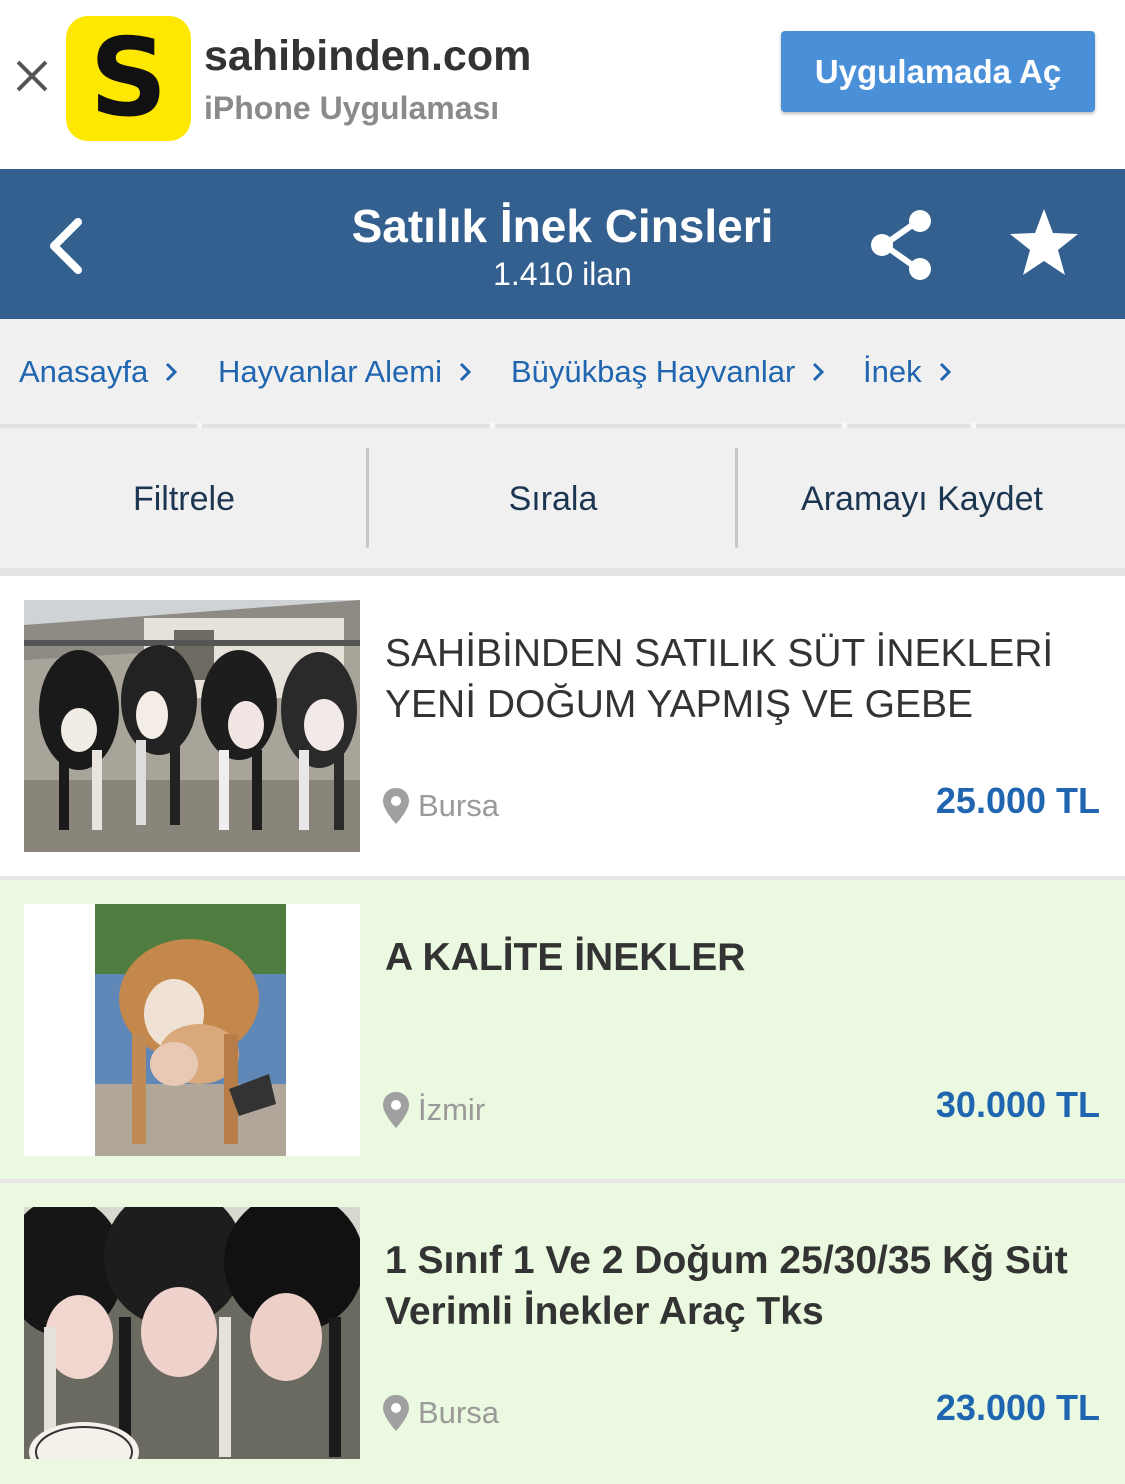 Image resolution: width=1125 pixels, height=1484 pixels. Describe the element at coordinates (553, 499) in the screenshot. I see `sort-button: Sırala` at that location.